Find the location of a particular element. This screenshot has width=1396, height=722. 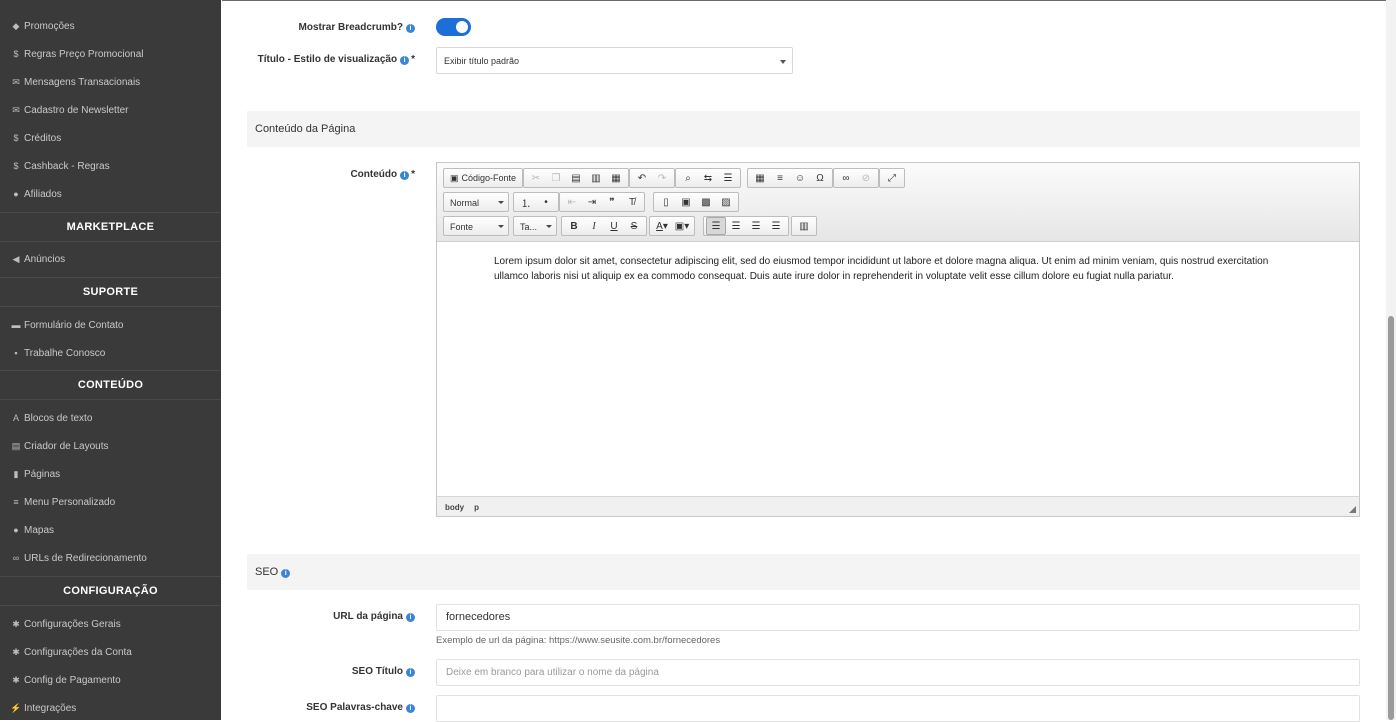

bullhorn-icon: ◀ is located at coordinates (16, 258).